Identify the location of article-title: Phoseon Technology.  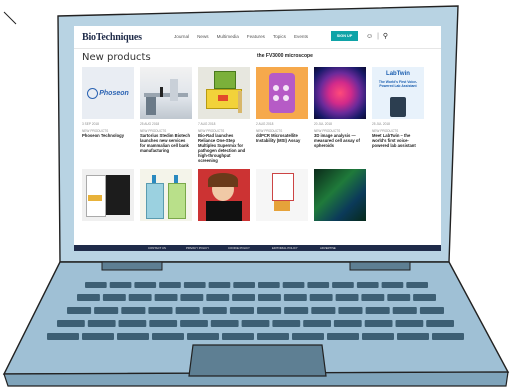
(108, 135).